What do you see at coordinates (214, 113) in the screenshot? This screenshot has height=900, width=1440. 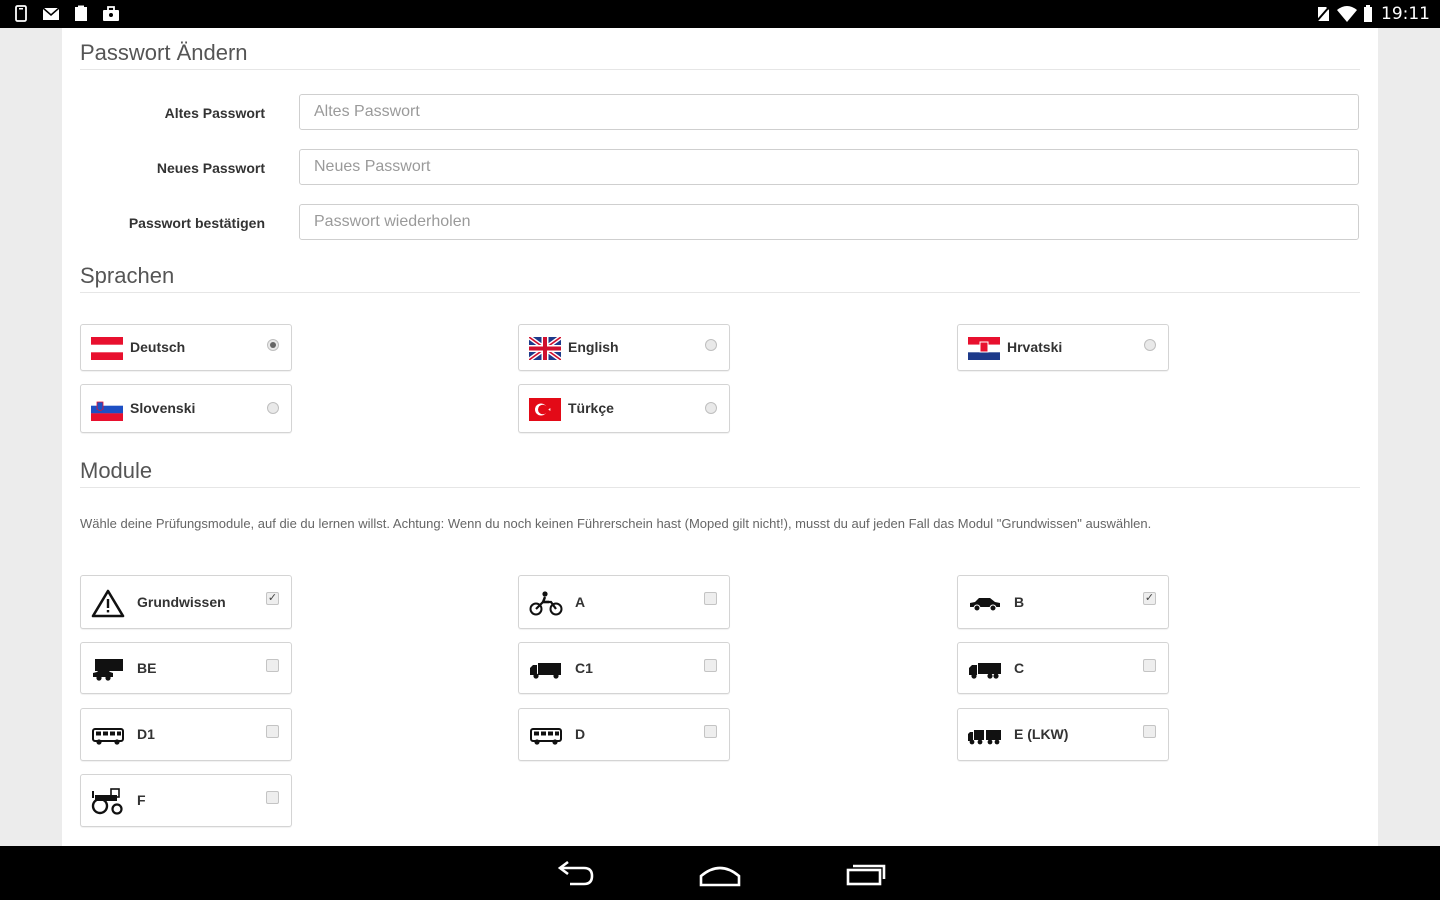 I see `old-password-label: Altes Passwort` at bounding box center [214, 113].